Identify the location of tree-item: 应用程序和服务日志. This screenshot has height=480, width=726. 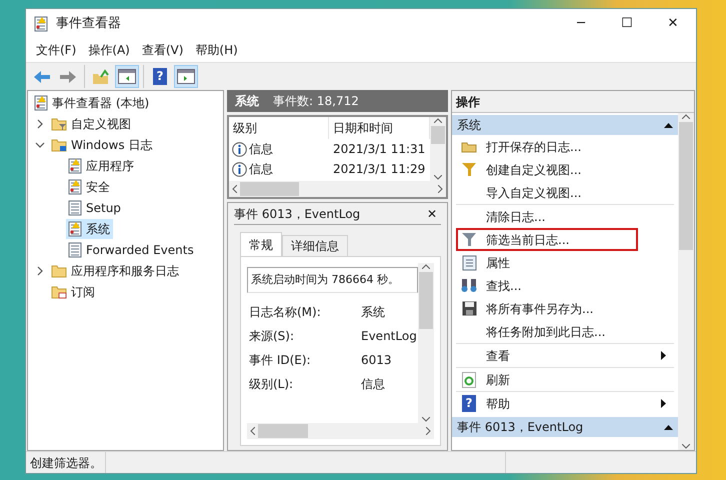
(115, 271).